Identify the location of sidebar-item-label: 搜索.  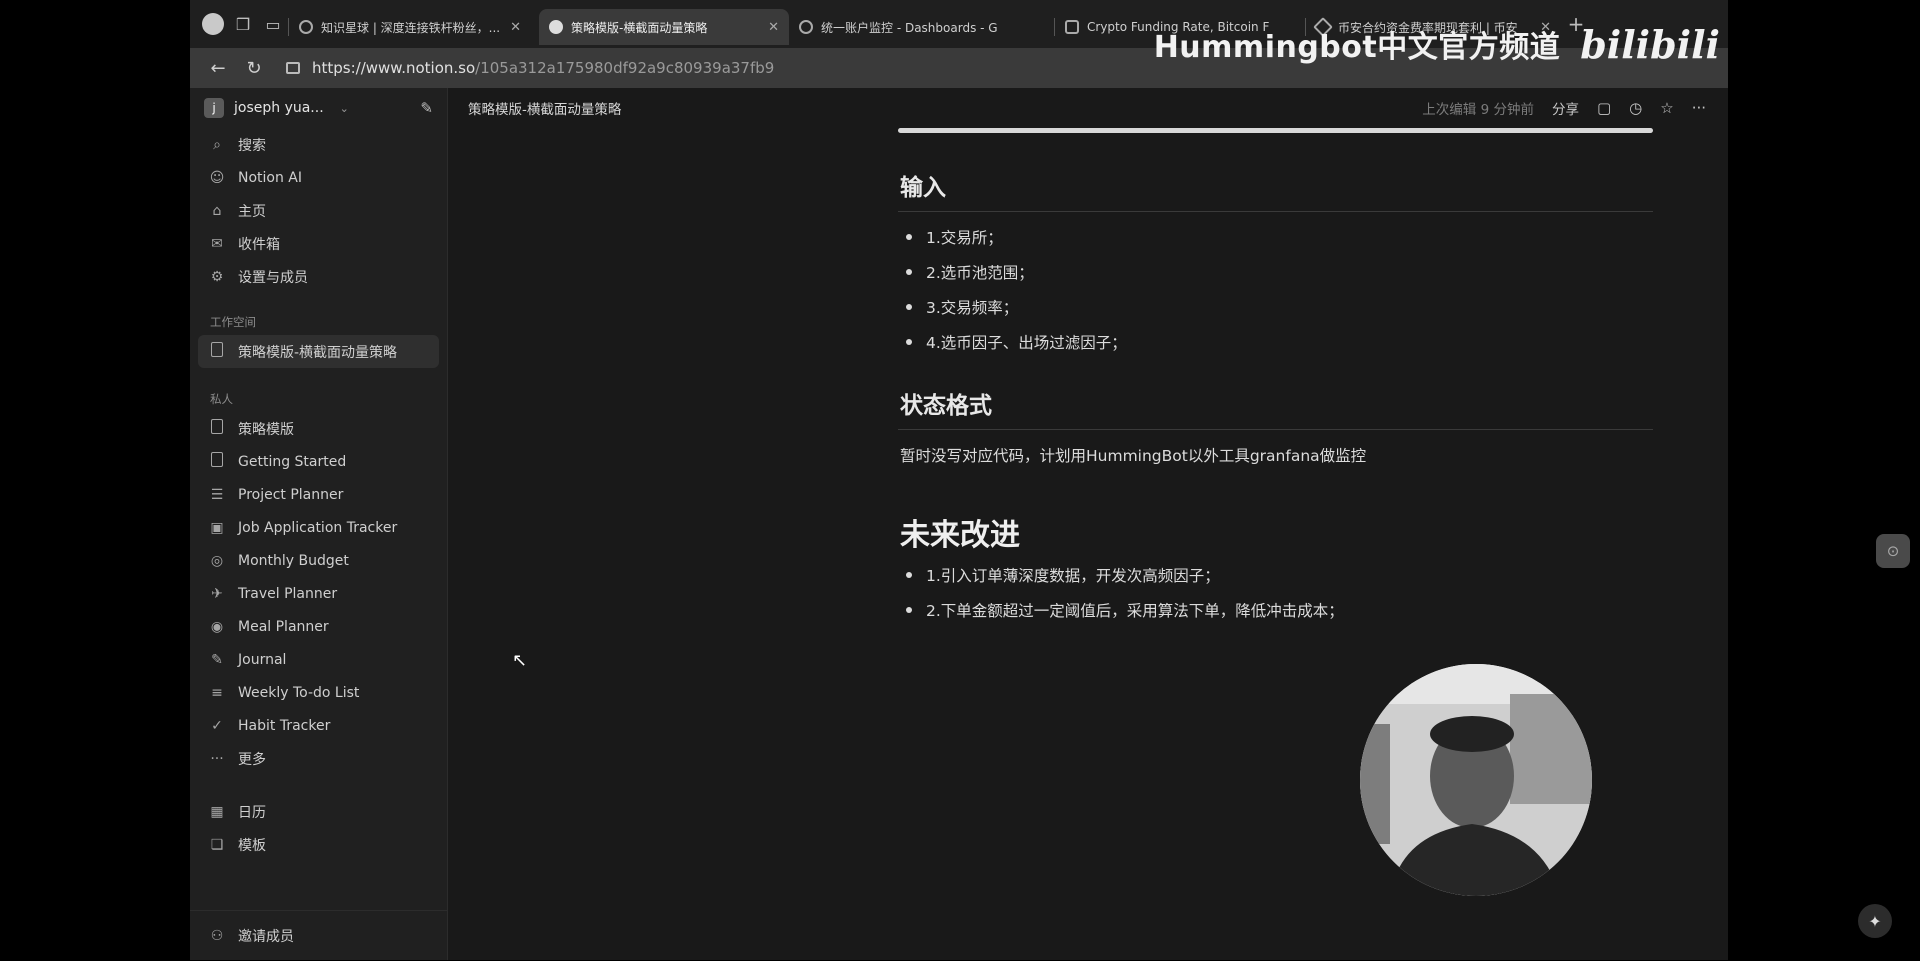
(252, 145).